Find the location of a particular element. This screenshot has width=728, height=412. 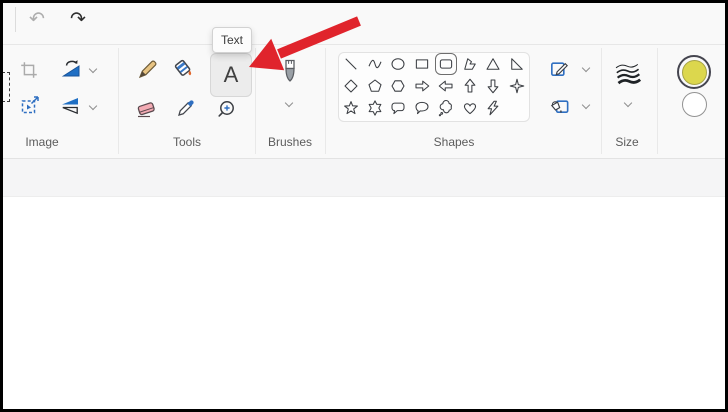

undo-icon: ↶ is located at coordinates (37, 19).